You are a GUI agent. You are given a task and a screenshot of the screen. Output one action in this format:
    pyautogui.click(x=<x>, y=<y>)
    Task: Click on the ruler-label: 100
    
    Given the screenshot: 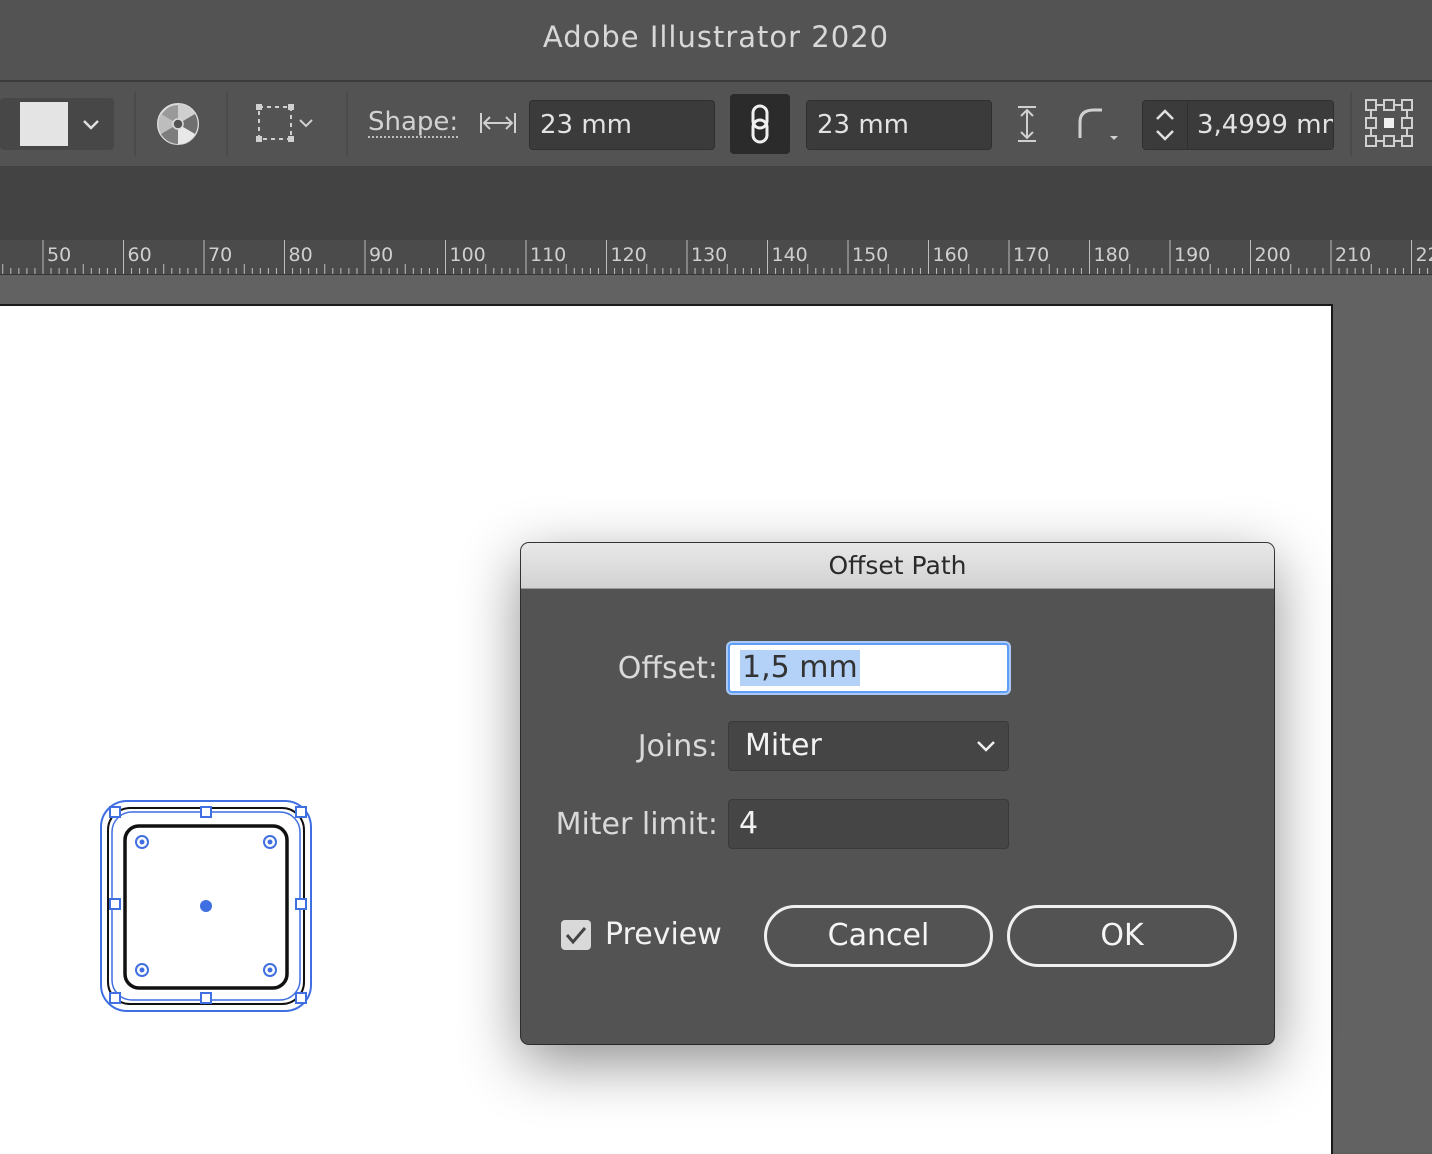 What is the action you would take?
    pyautogui.click(x=468, y=255)
    